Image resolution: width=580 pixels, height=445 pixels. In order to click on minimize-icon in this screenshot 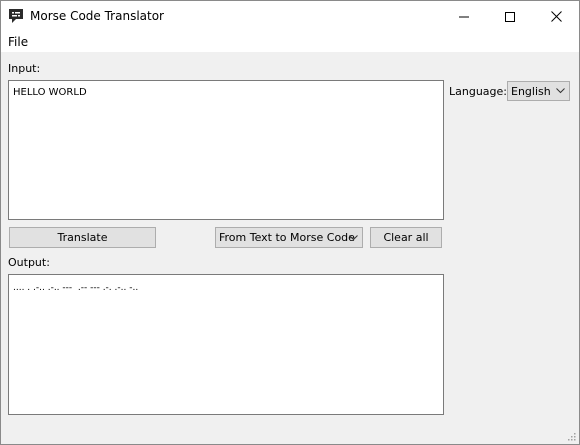, I will do `click(464, 16)`.